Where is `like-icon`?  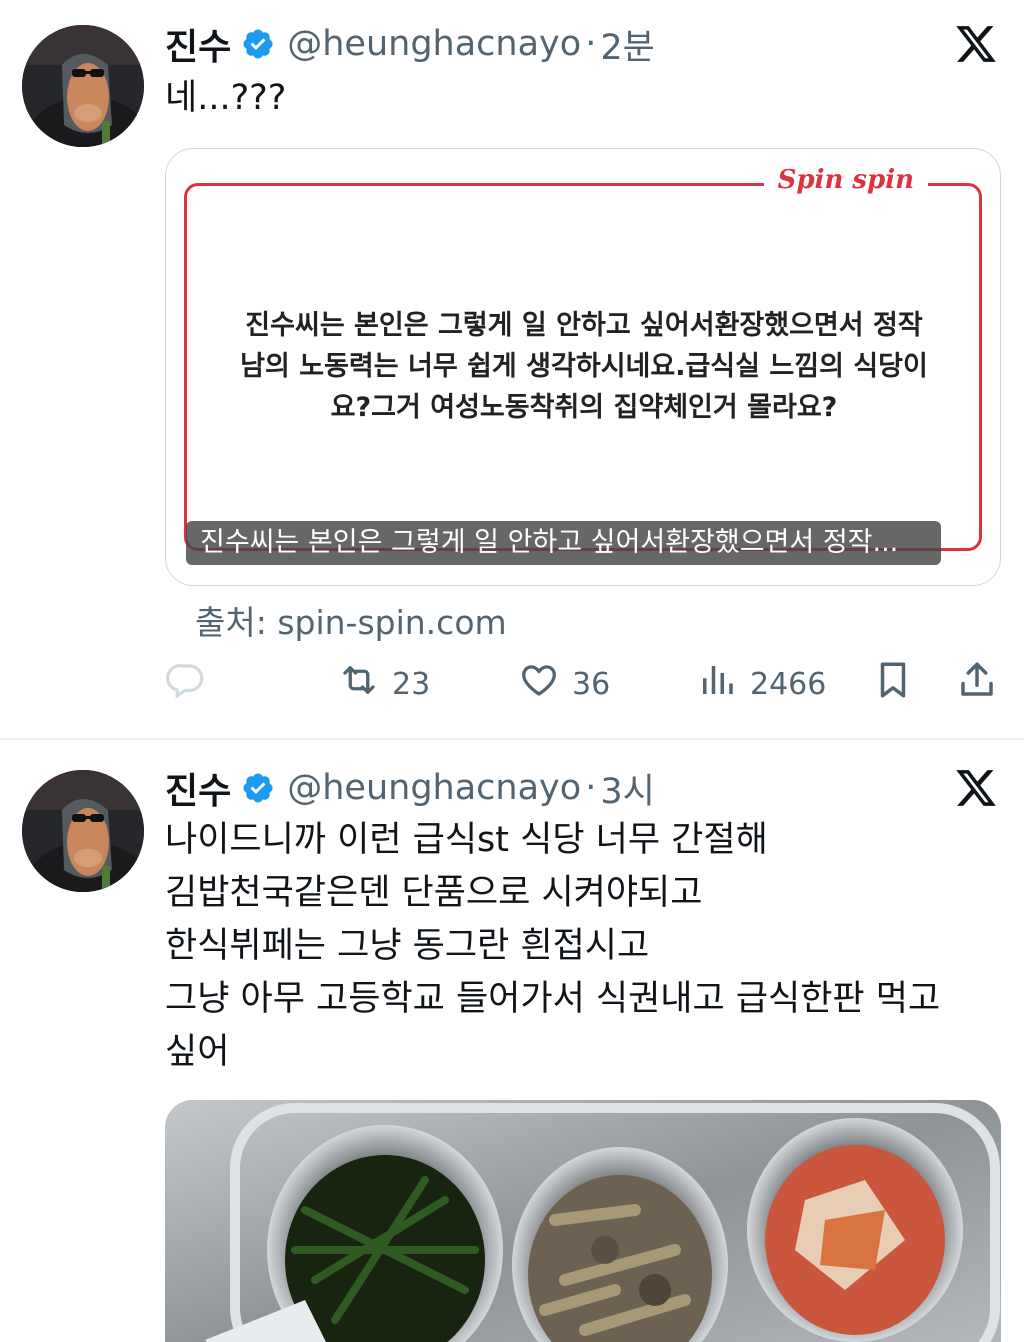
like-icon is located at coordinates (539, 684).